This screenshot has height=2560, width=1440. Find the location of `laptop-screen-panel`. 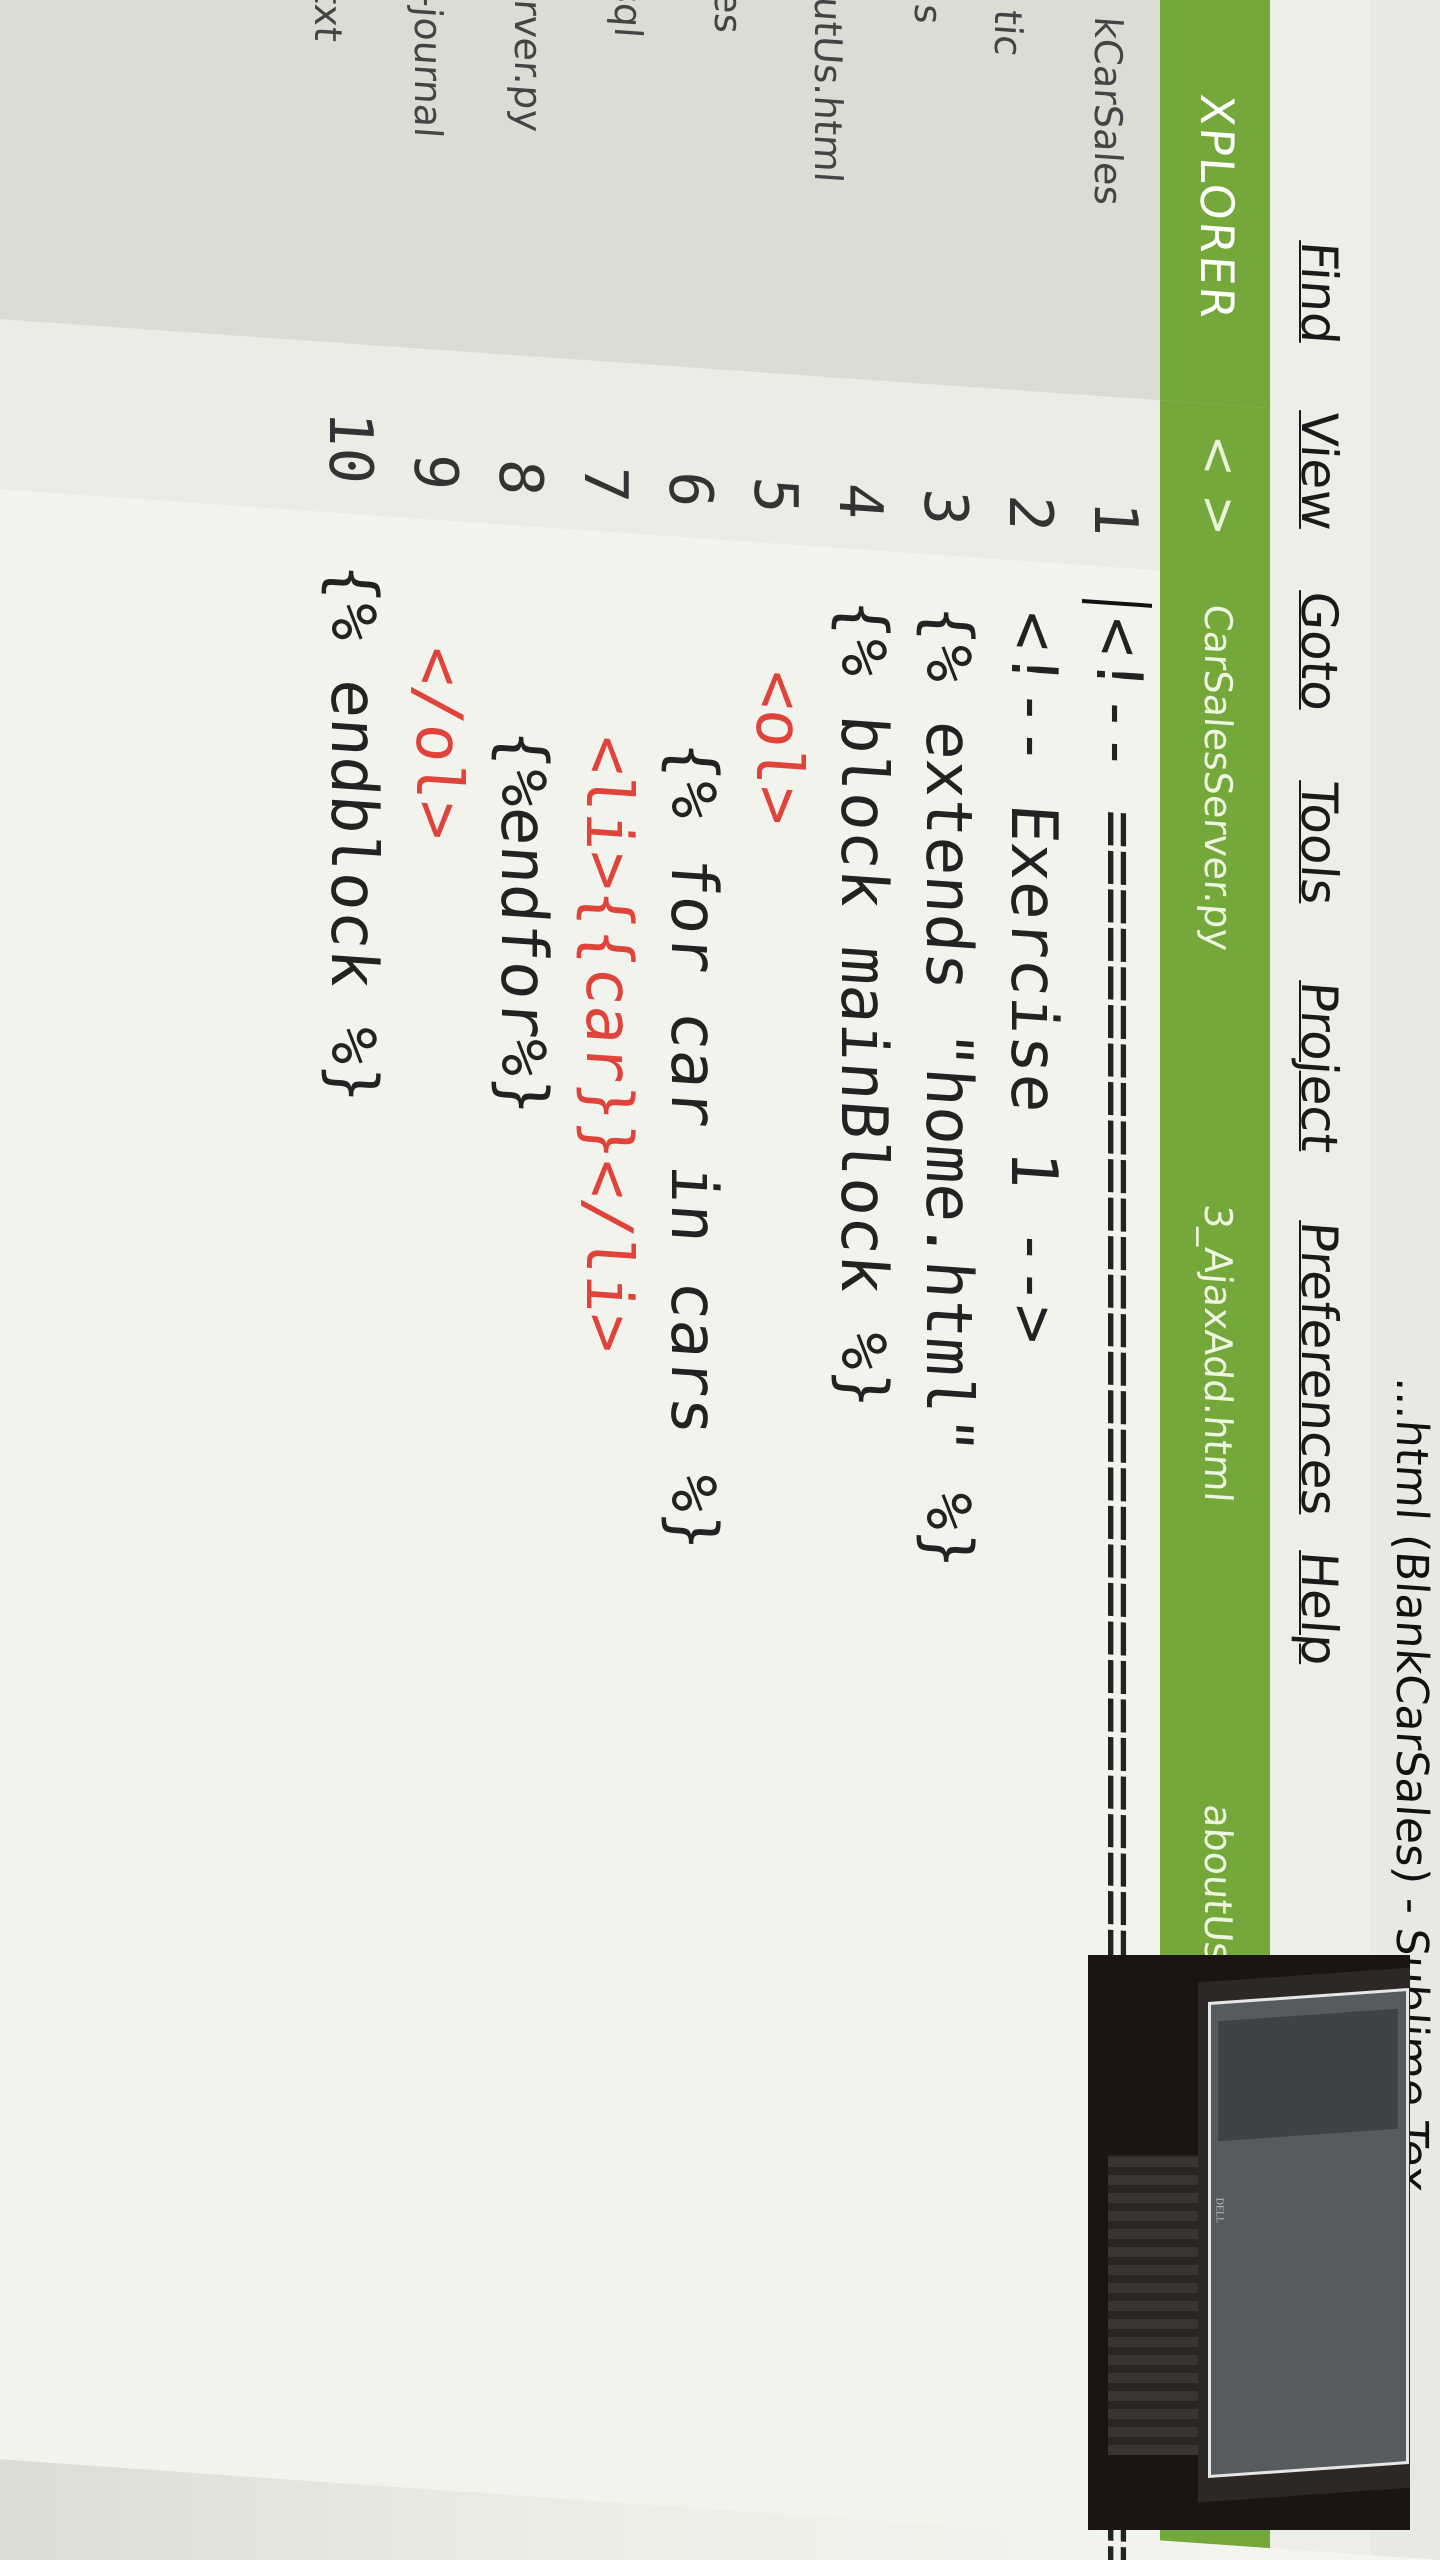

laptop-screen-panel is located at coordinates (1308, 2075).